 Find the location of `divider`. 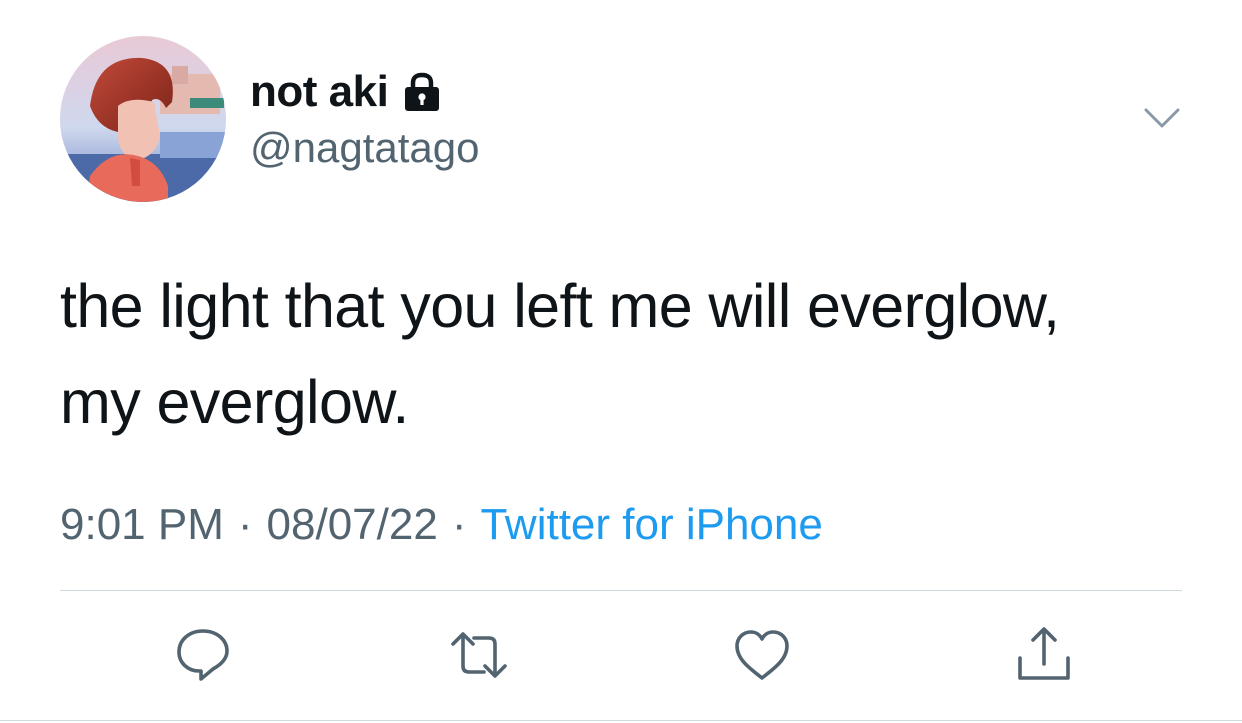

divider is located at coordinates (621, 590).